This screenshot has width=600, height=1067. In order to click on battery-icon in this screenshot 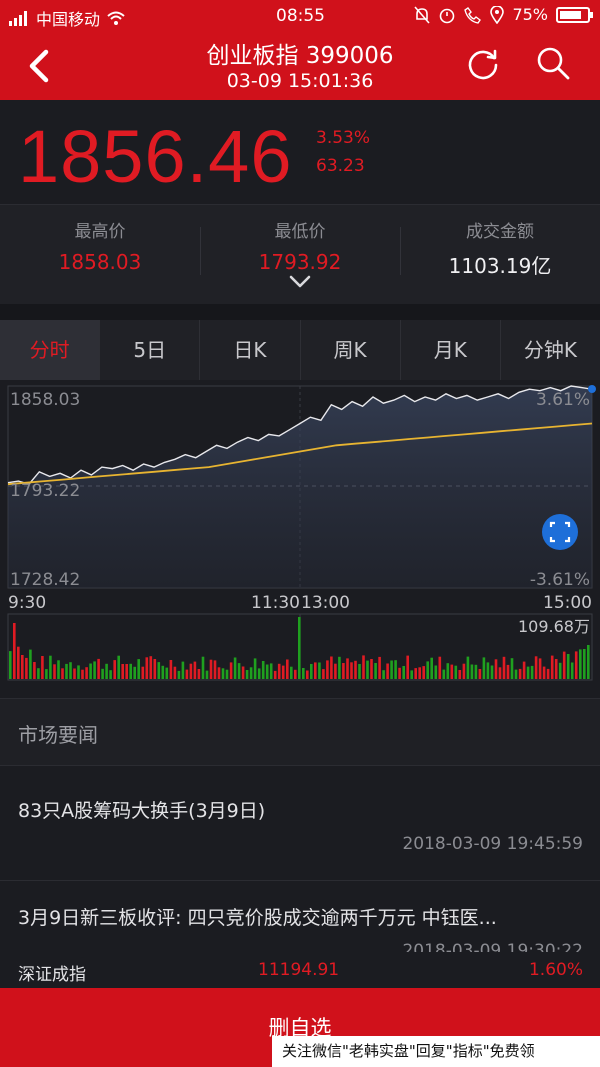, I will do `click(574, 14)`.